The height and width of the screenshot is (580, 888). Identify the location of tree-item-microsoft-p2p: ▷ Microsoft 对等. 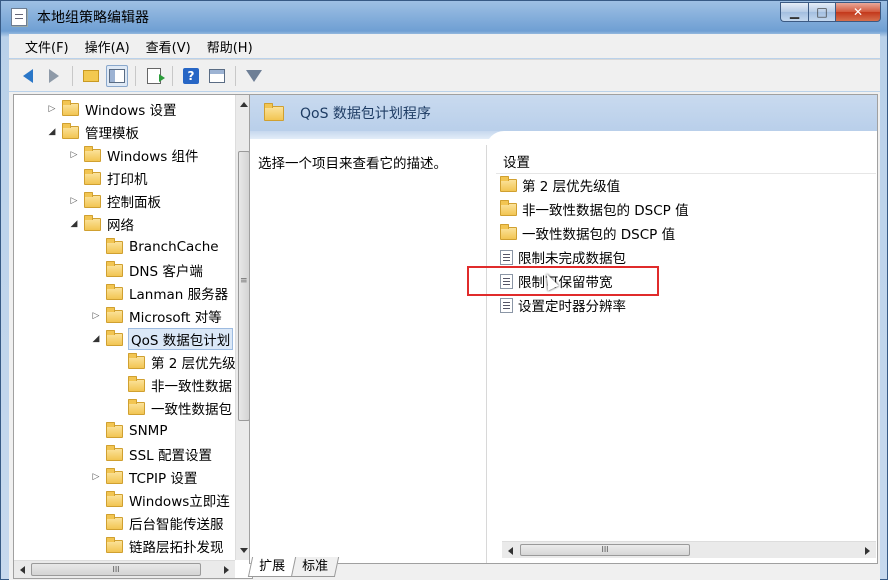
(156, 316).